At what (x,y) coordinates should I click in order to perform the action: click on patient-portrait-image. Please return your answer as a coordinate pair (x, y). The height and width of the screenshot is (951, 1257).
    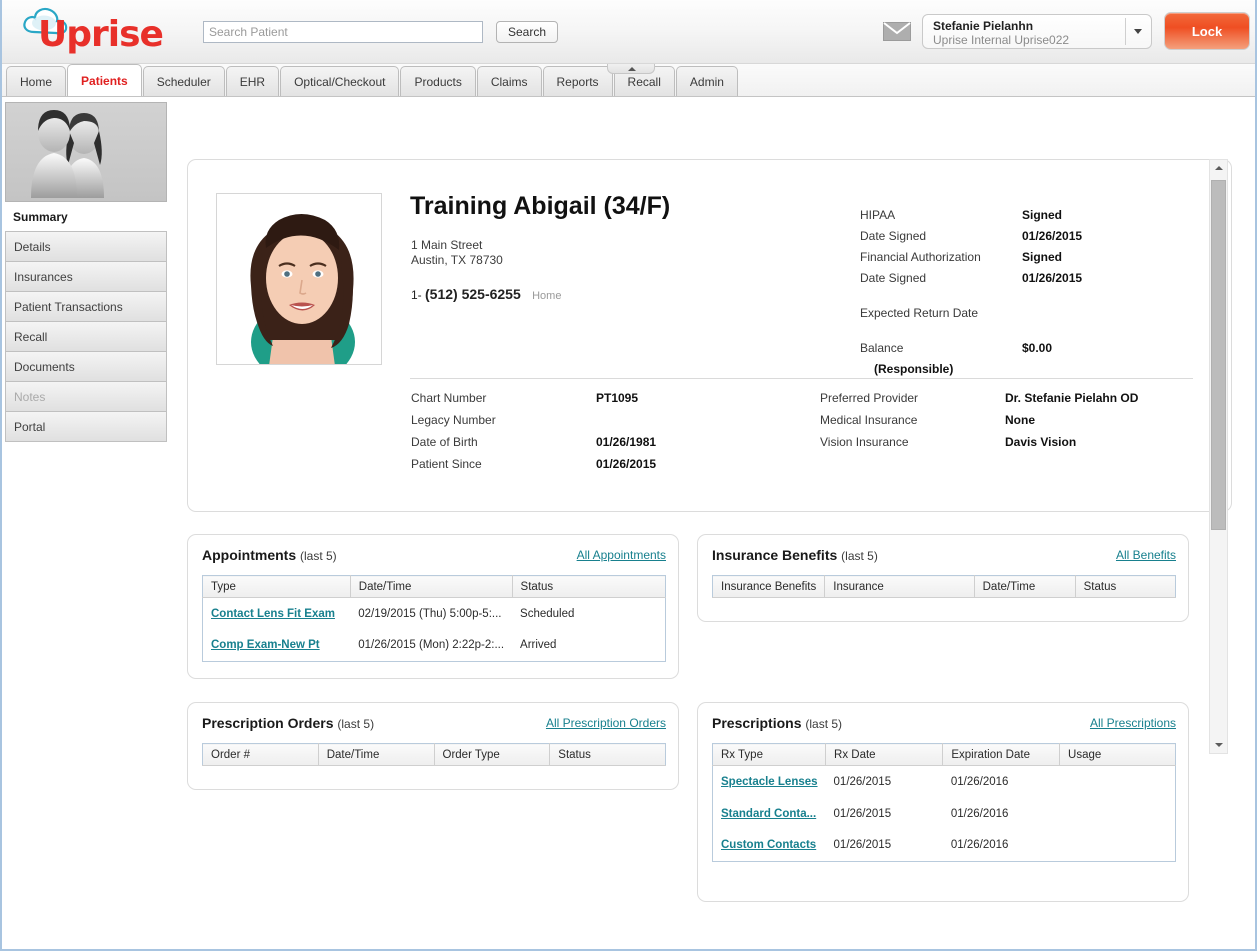
    Looking at the image, I should click on (299, 279).